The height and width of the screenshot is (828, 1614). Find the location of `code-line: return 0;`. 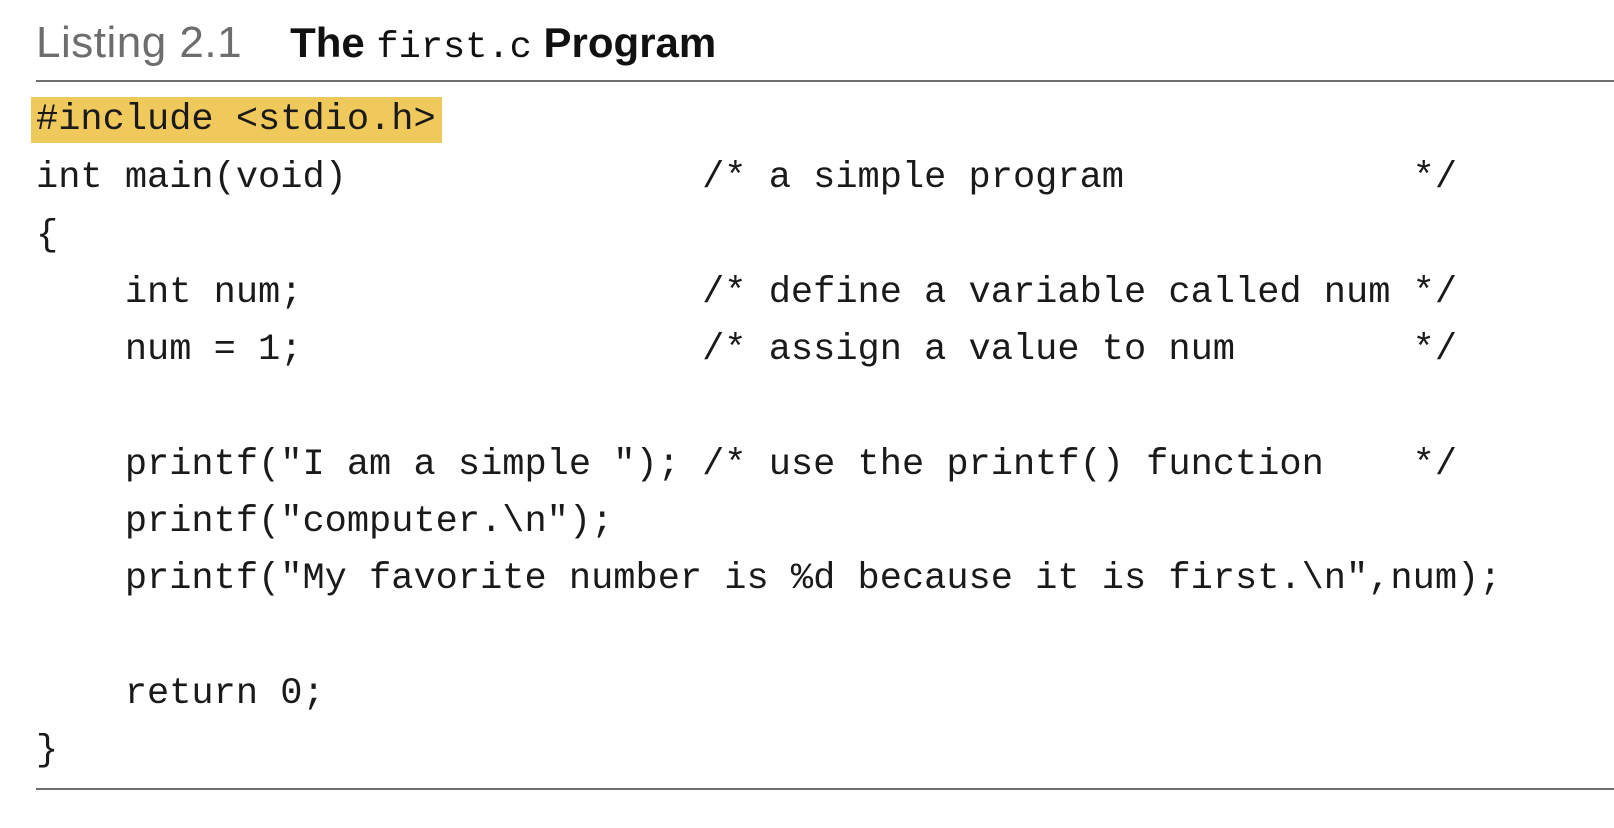

code-line: return 0; is located at coordinates (180, 693).